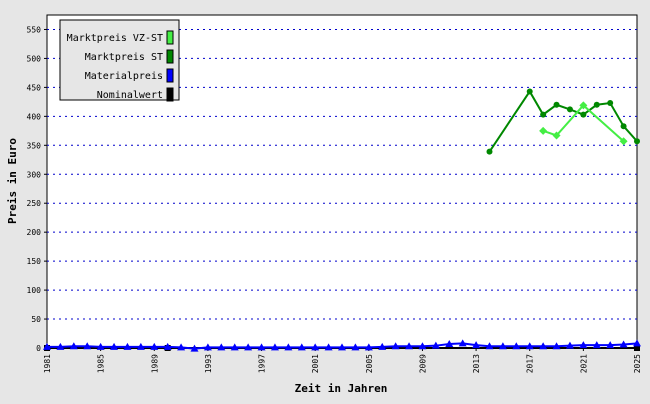  Describe the element at coordinates (47, 363) in the screenshot. I see `x-tick-label: 1981` at that location.